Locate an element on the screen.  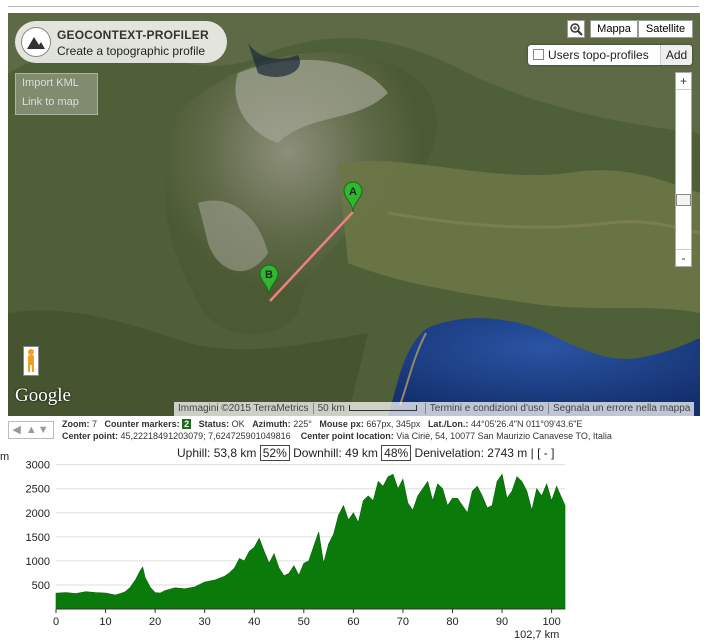
scale-label: 50 km is located at coordinates (331, 408).